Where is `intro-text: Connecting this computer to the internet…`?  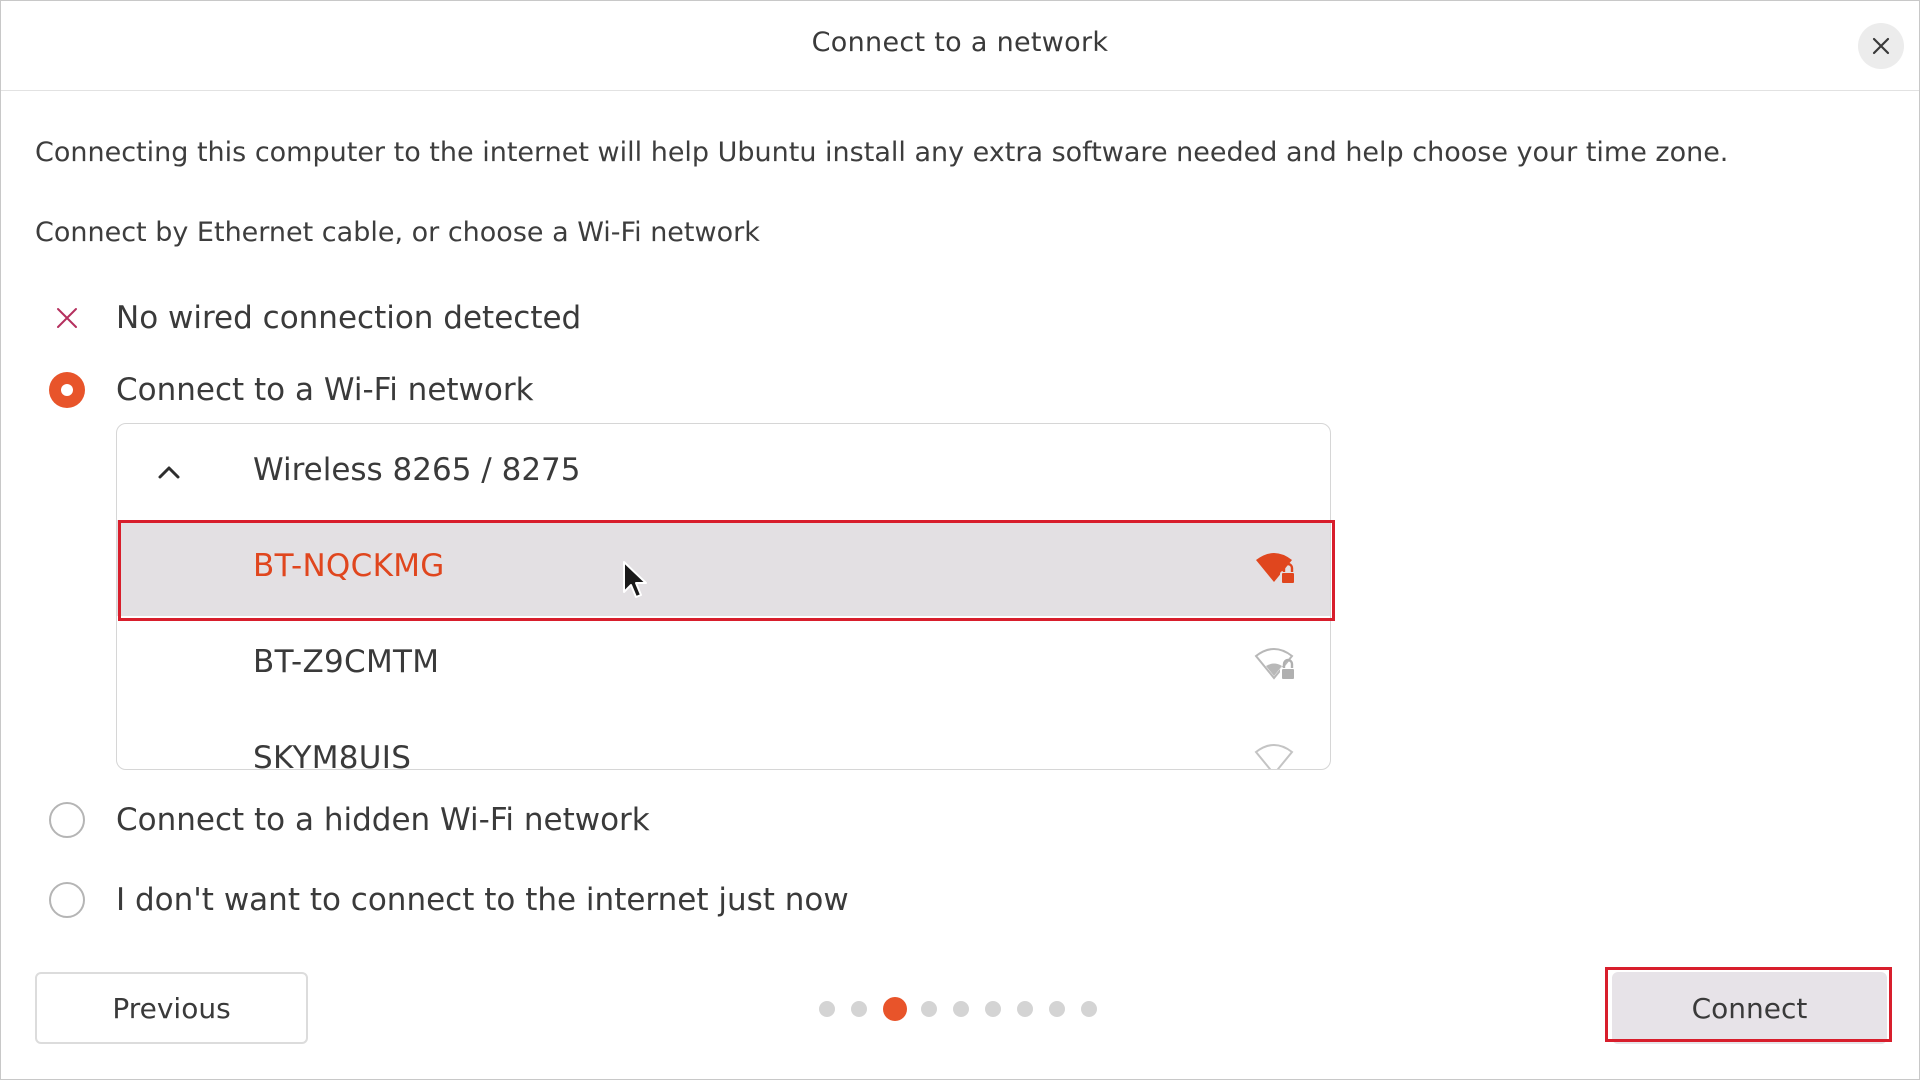
intro-text: Connecting this computer to the internet… is located at coordinates (882, 152).